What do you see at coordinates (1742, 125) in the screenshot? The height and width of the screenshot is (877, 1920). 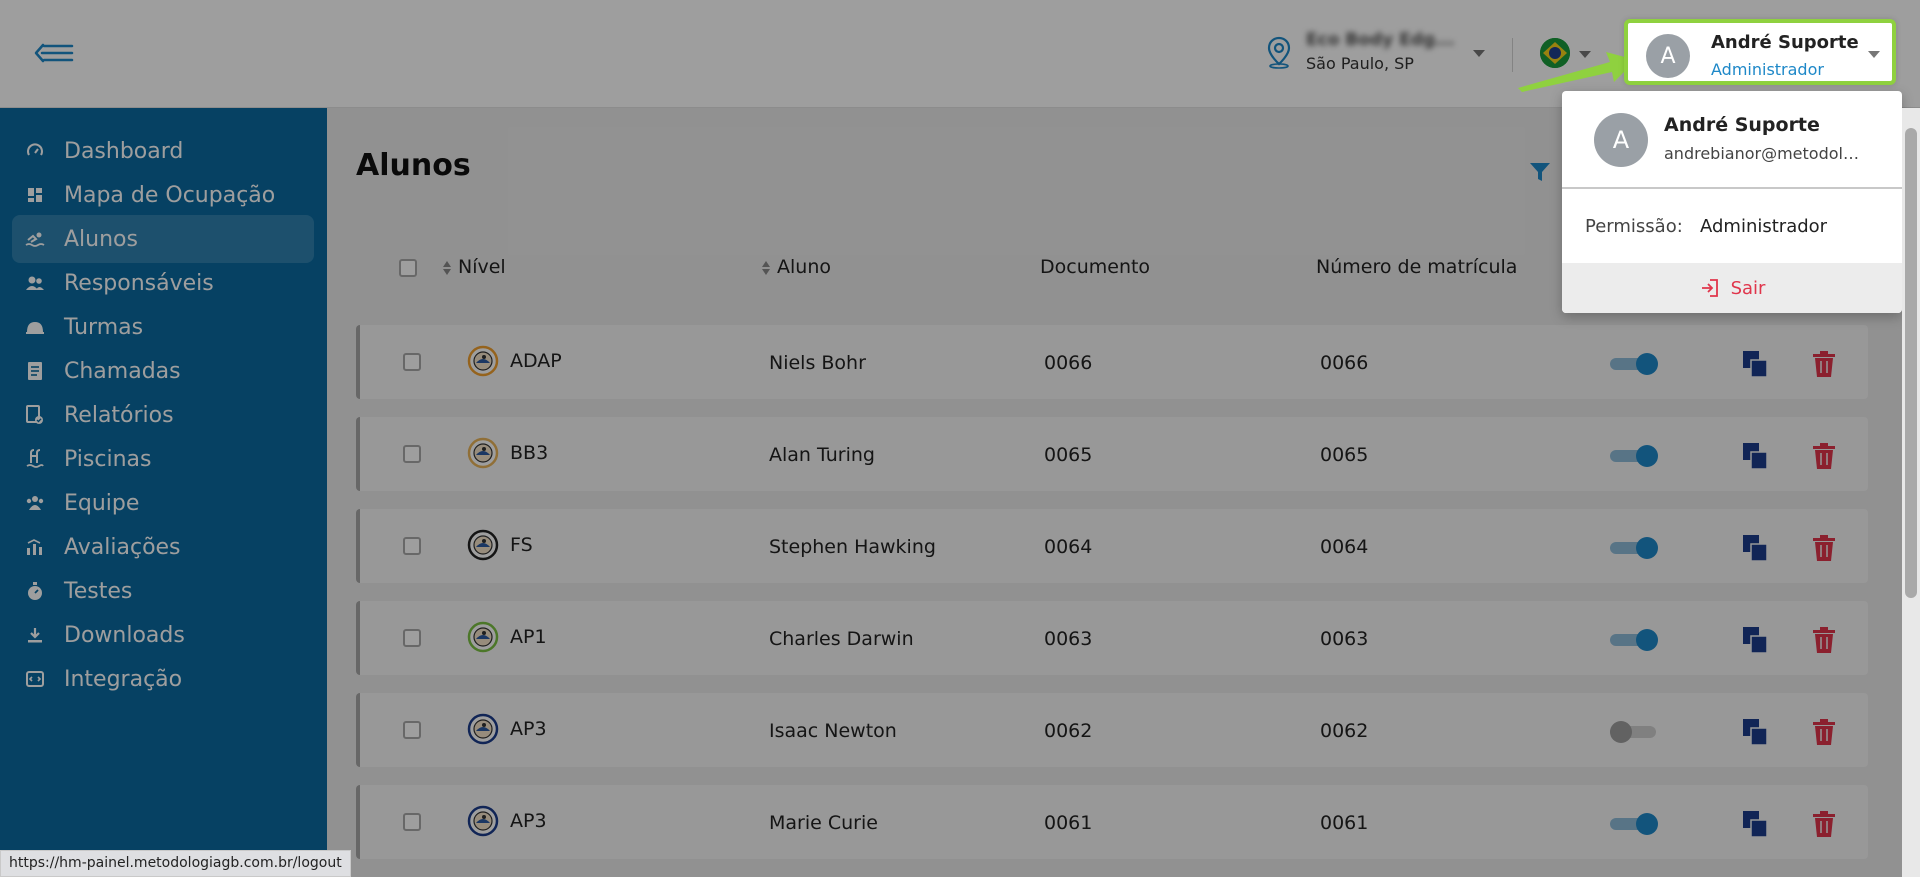 I see `dropdown-user-name: André Suporte` at bounding box center [1742, 125].